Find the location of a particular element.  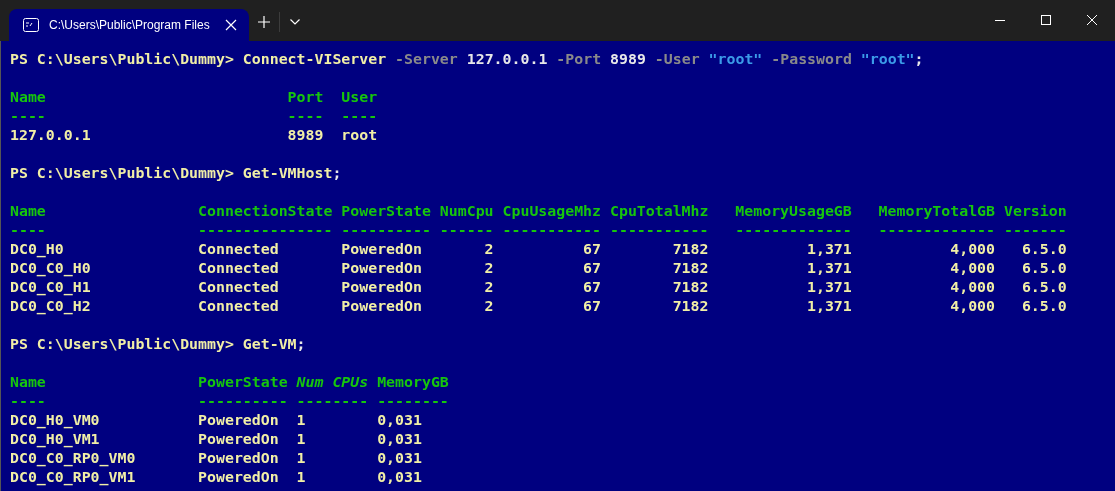

maximize-icon is located at coordinates (1046, 20).